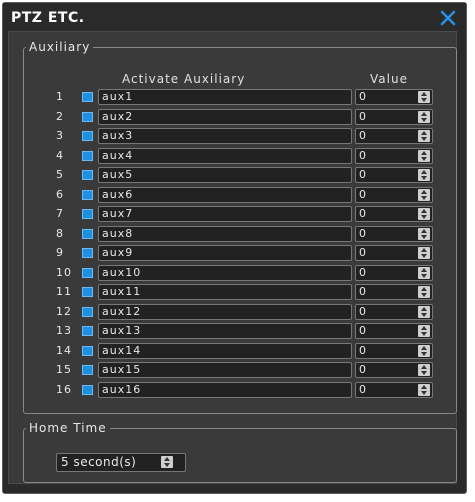 The height and width of the screenshot is (502, 475). I want to click on aux-row-4: 4 aux4 0, so click(237, 157).